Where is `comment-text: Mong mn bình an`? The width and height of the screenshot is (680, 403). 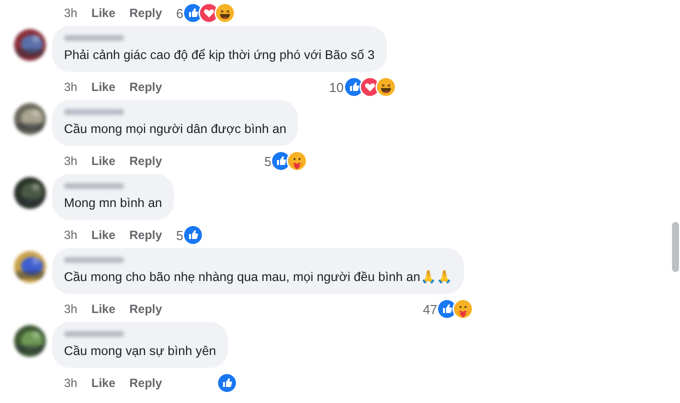
comment-text: Mong mn bình an is located at coordinates (113, 203).